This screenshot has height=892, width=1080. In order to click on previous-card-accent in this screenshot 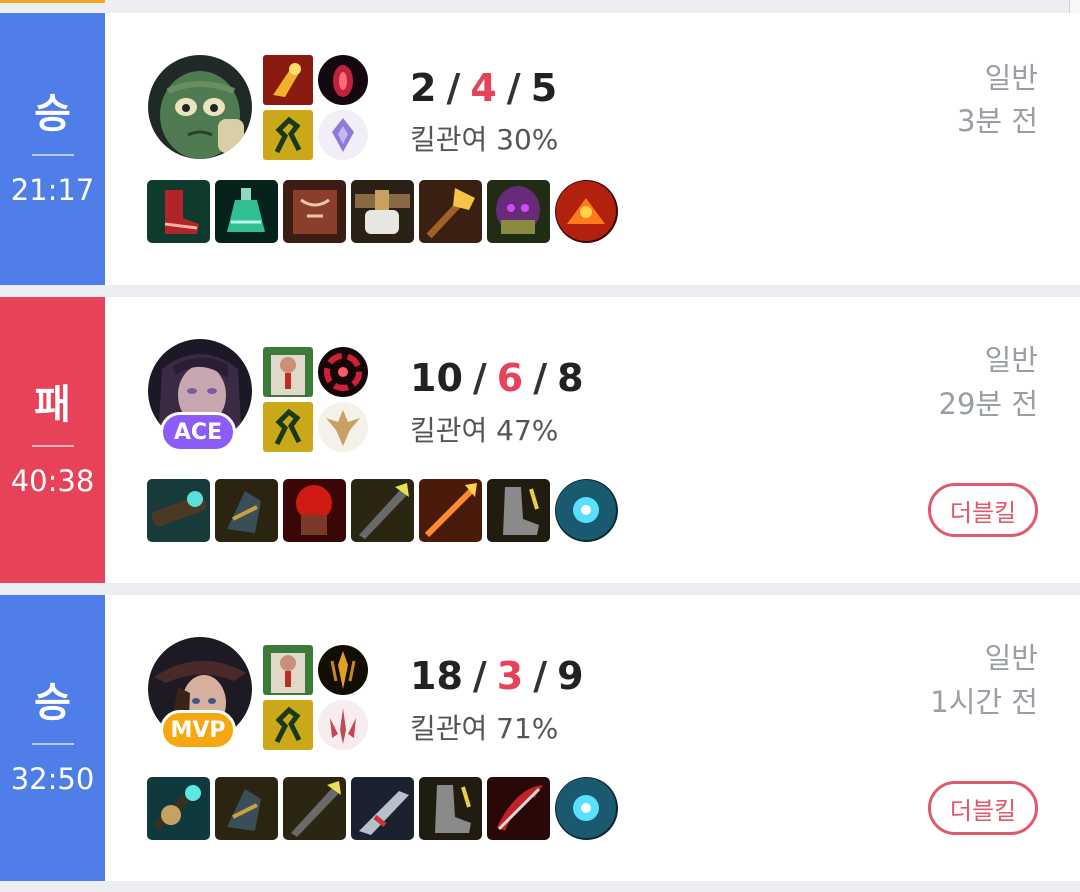, I will do `click(52, 1)`.